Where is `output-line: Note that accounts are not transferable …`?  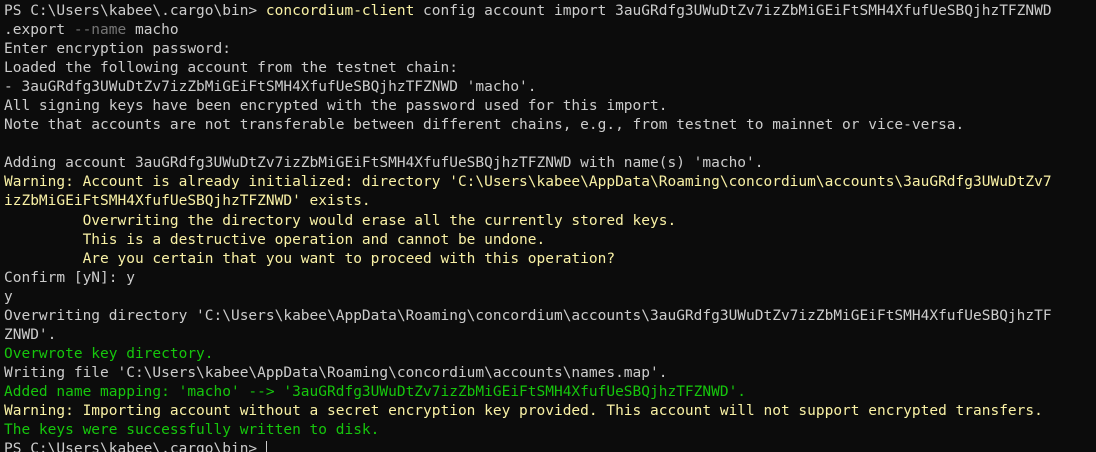 output-line: Note that accounts are not transferable … is located at coordinates (484, 125).